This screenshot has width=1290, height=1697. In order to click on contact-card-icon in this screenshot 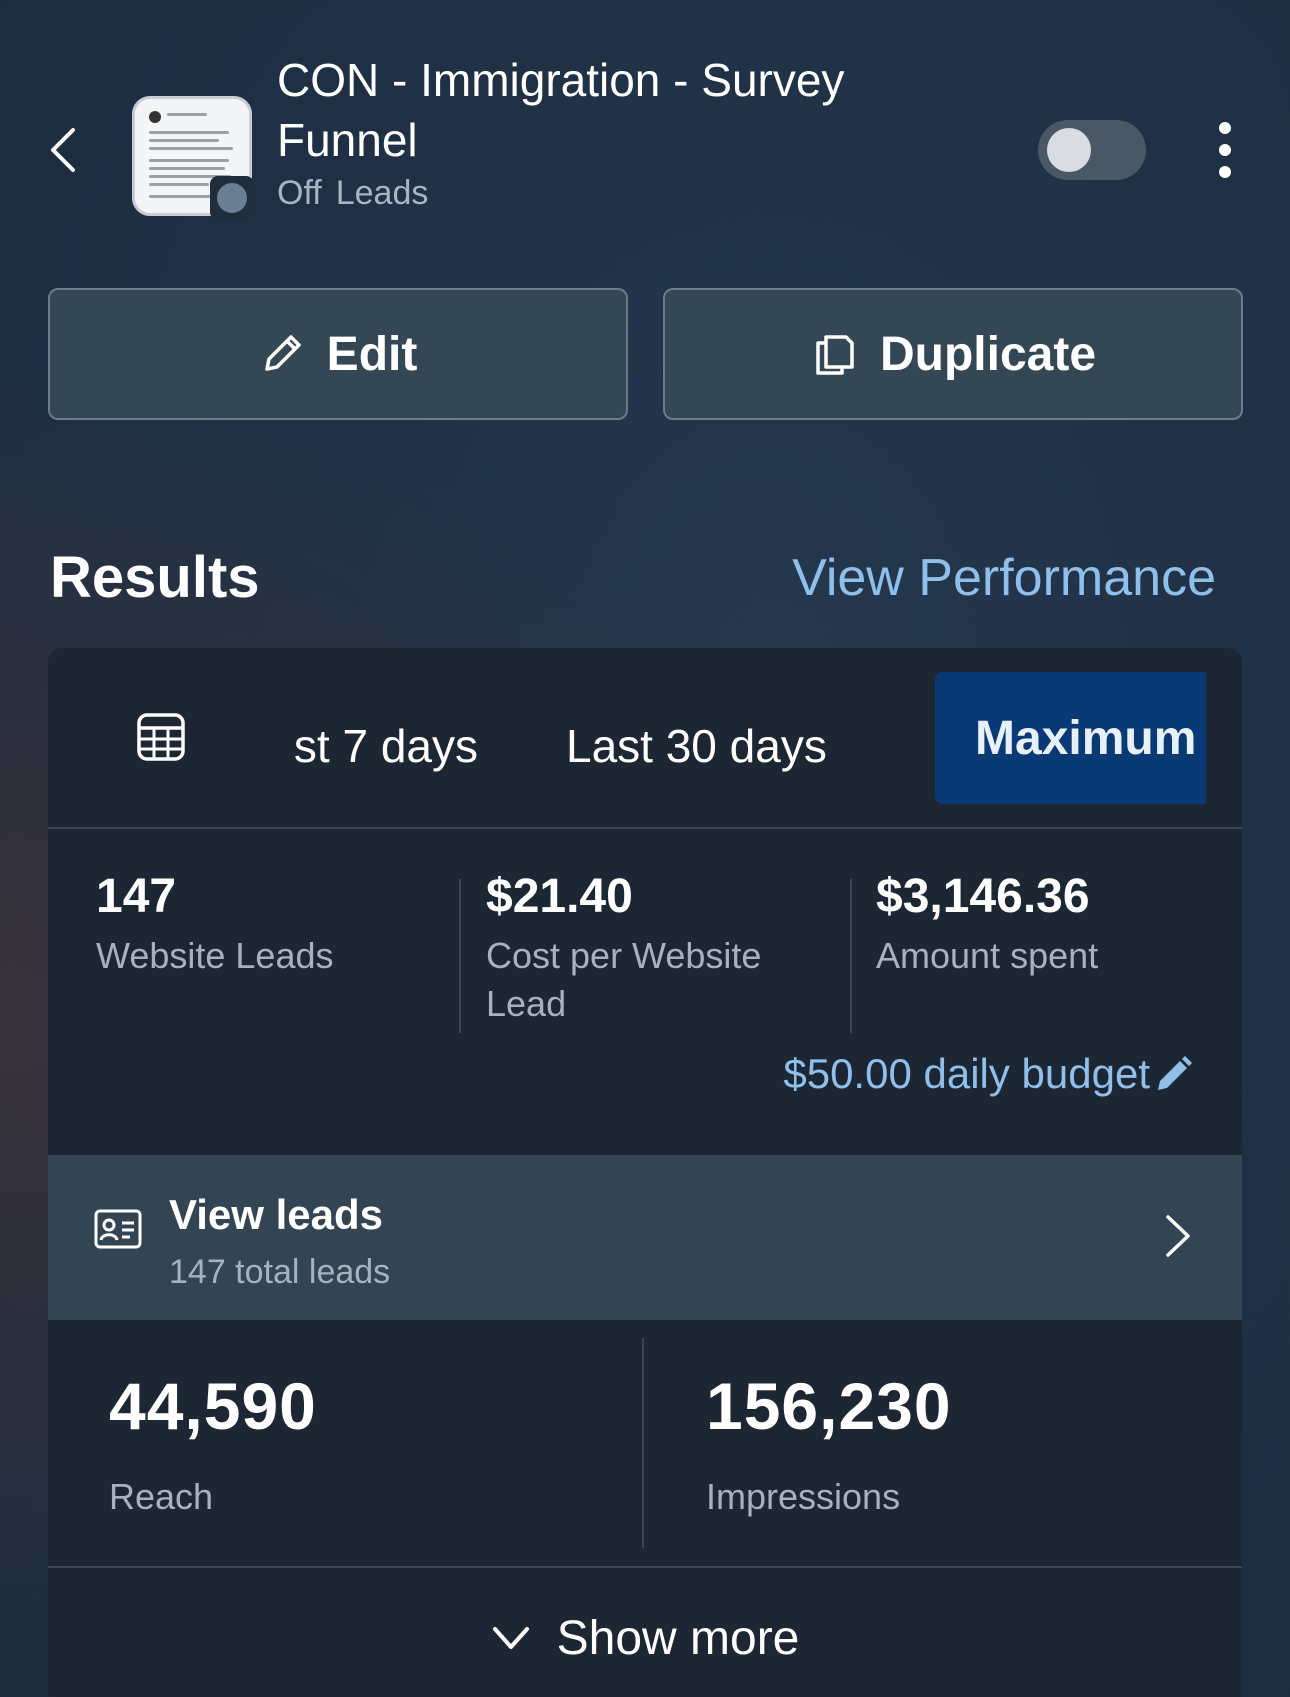, I will do `click(118, 1229)`.